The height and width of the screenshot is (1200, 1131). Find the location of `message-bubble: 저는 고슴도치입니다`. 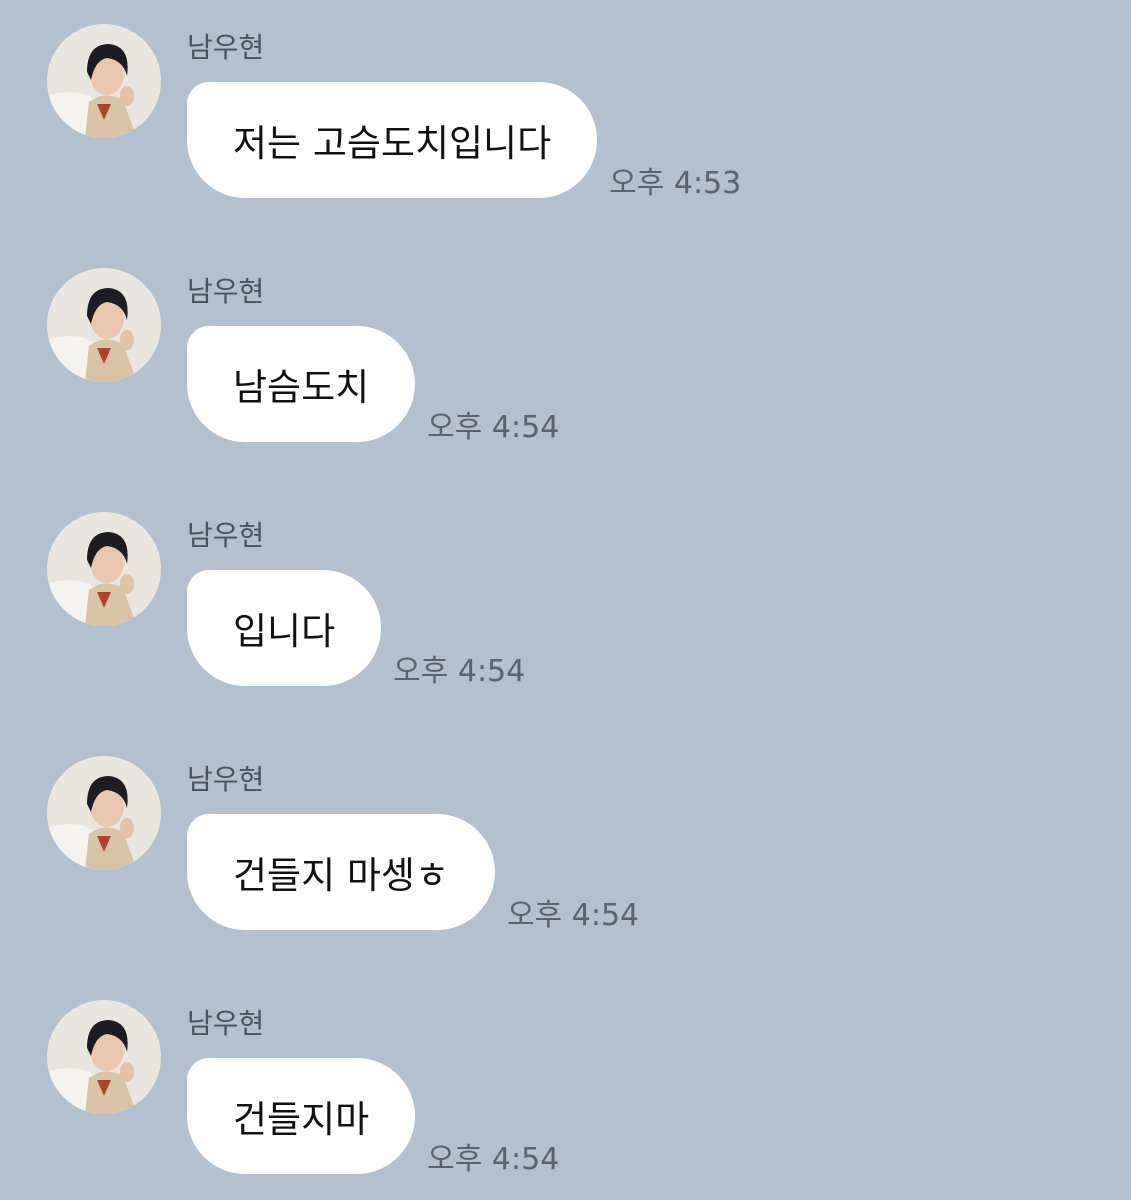

message-bubble: 저는 고슴도치입니다 is located at coordinates (392, 140).